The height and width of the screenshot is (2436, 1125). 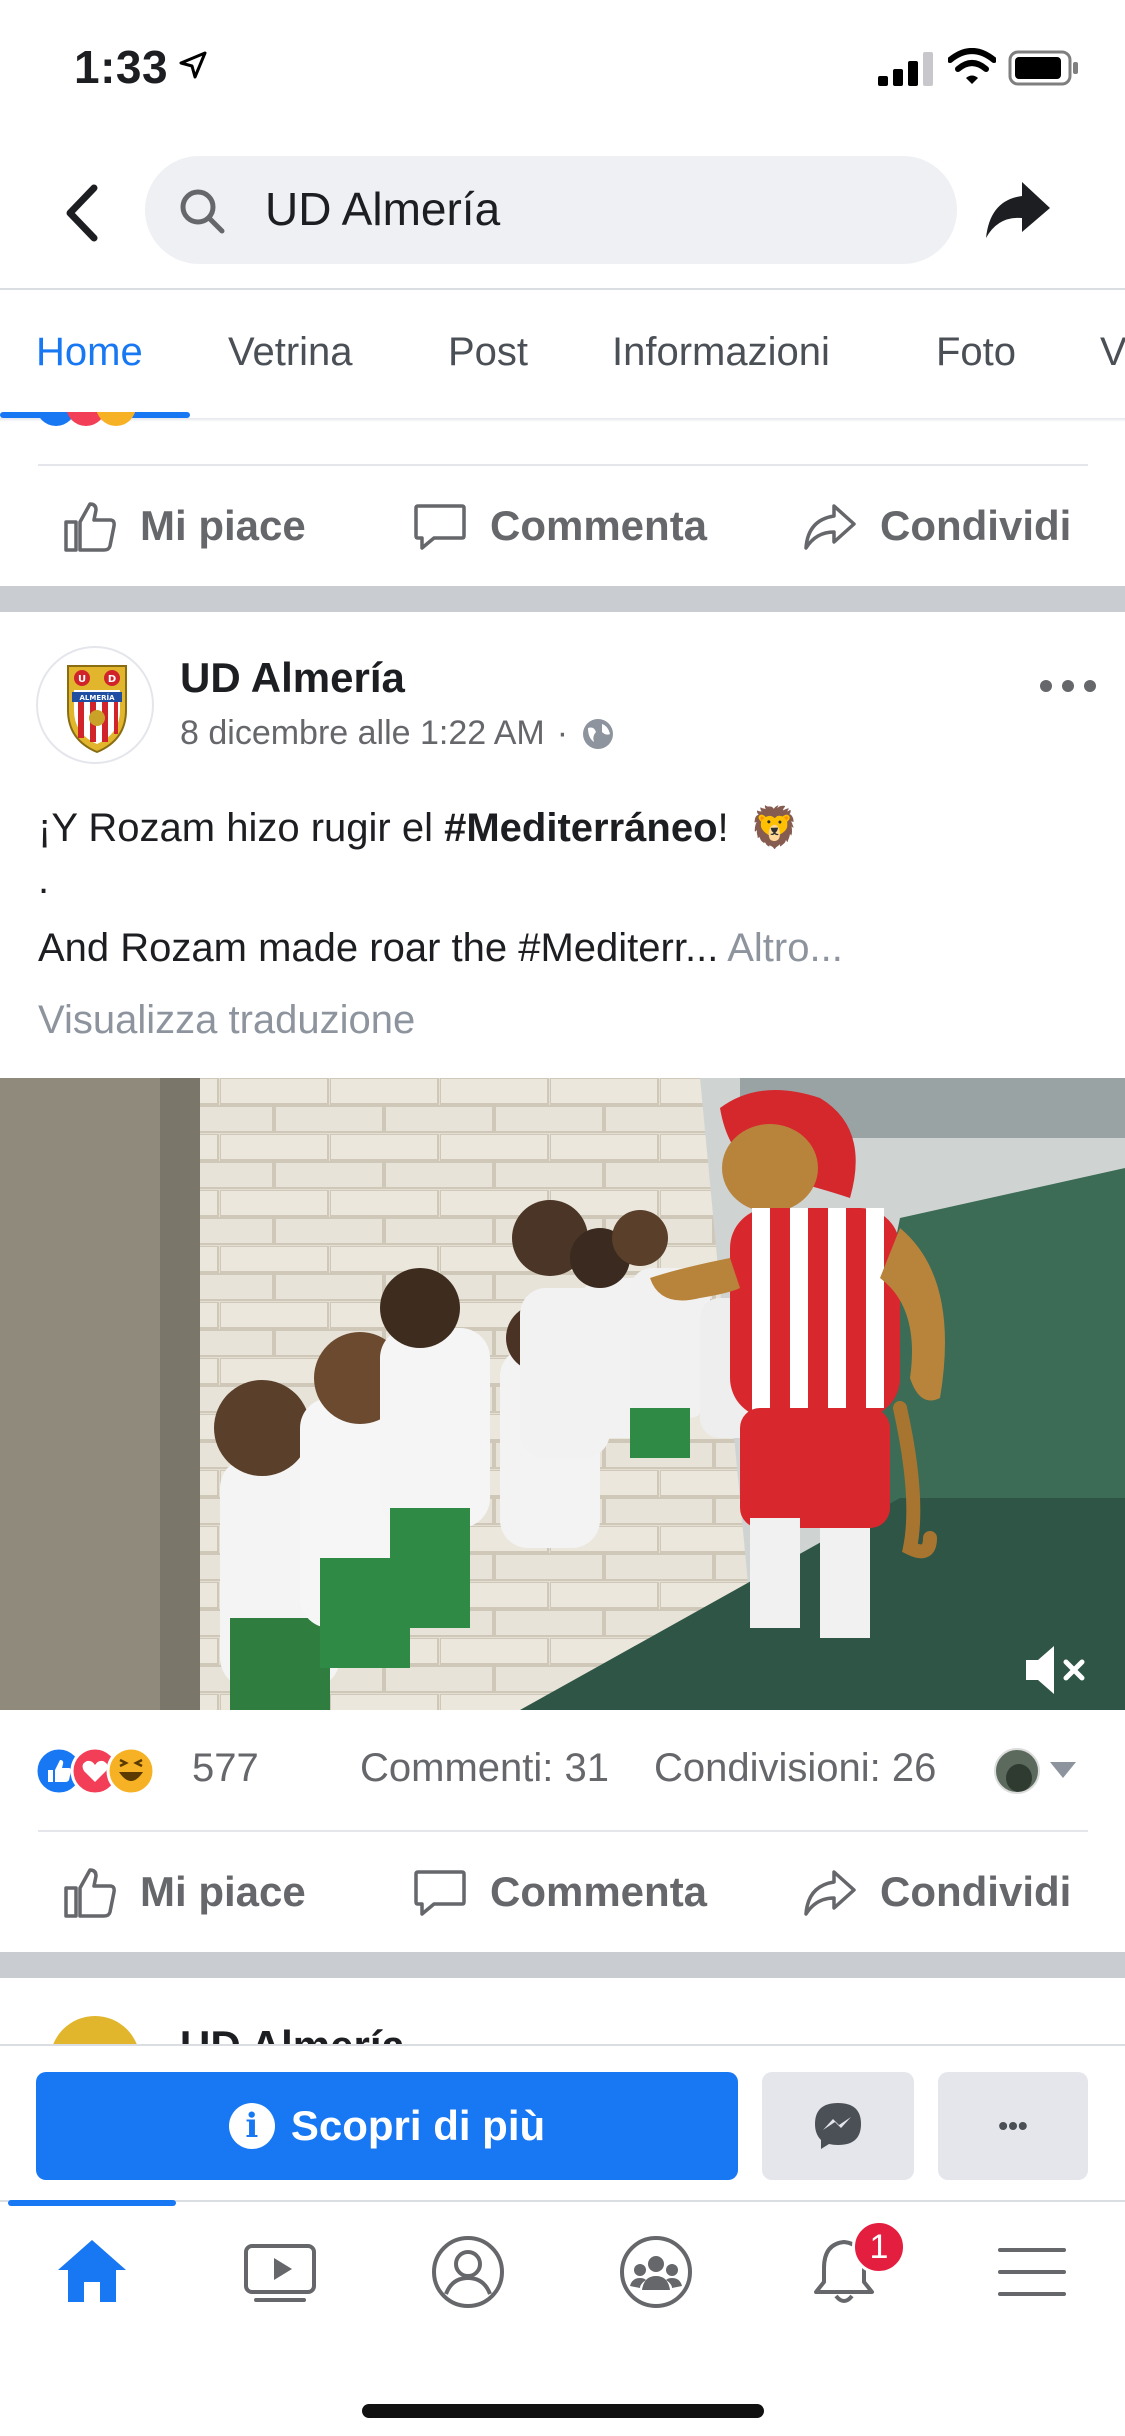 I want to click on status-time: 1:33, so click(x=121, y=67).